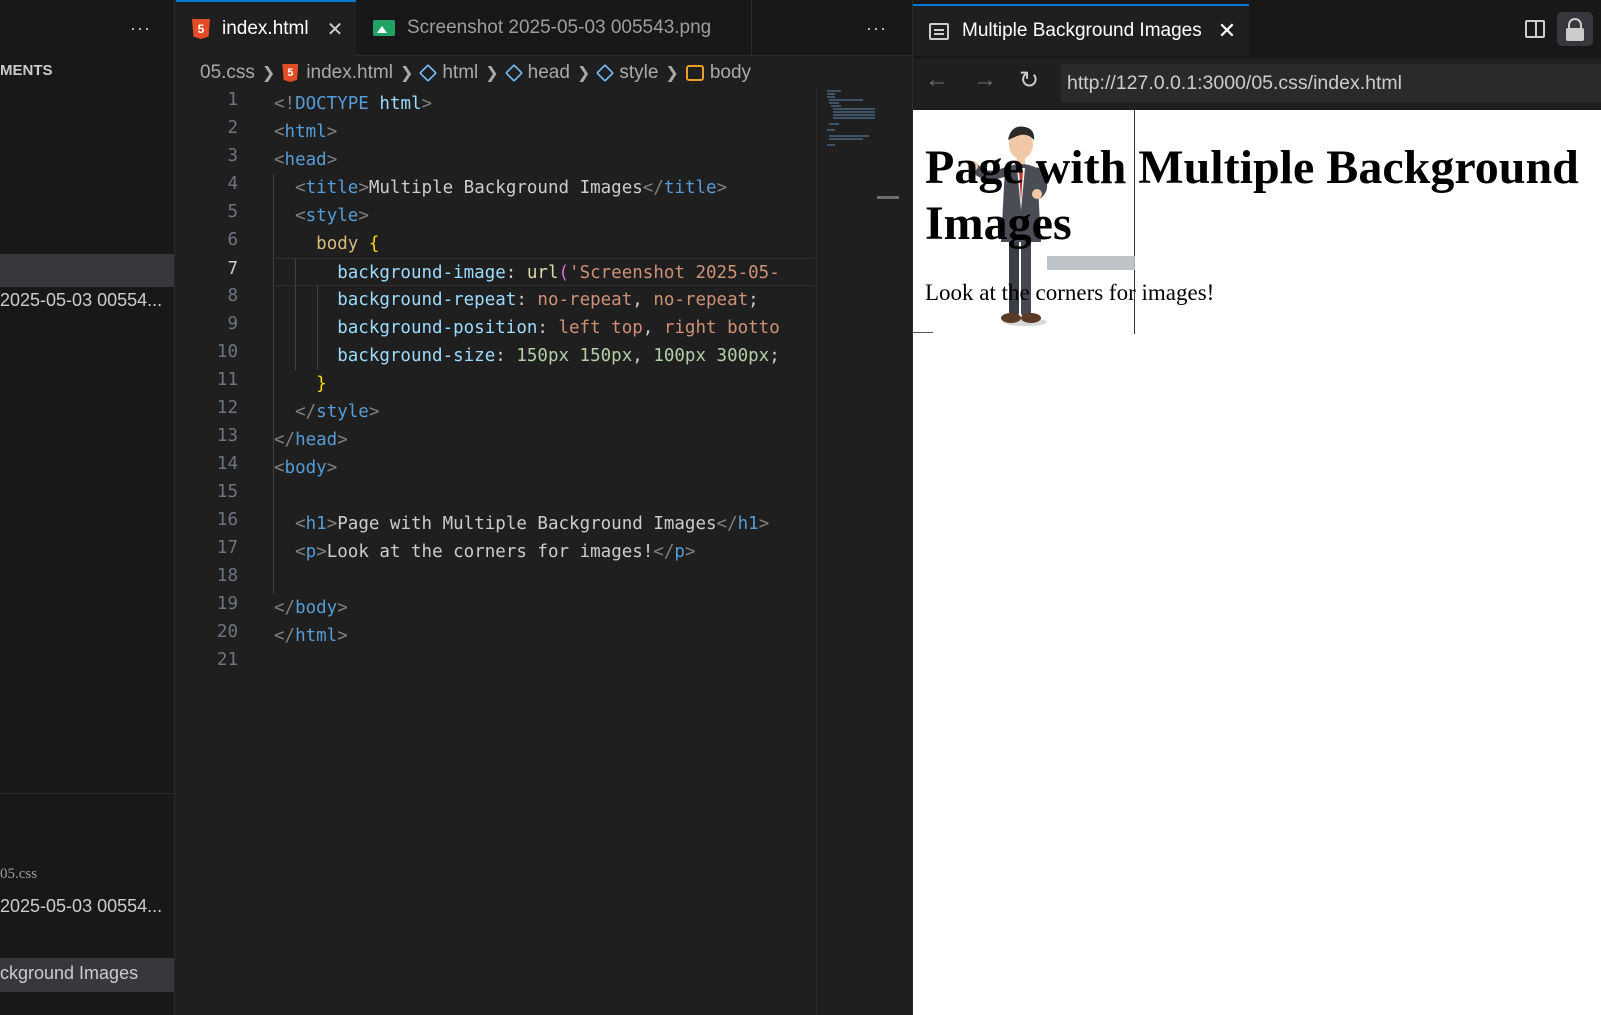  I want to click on line-number: 10, so click(227, 352).